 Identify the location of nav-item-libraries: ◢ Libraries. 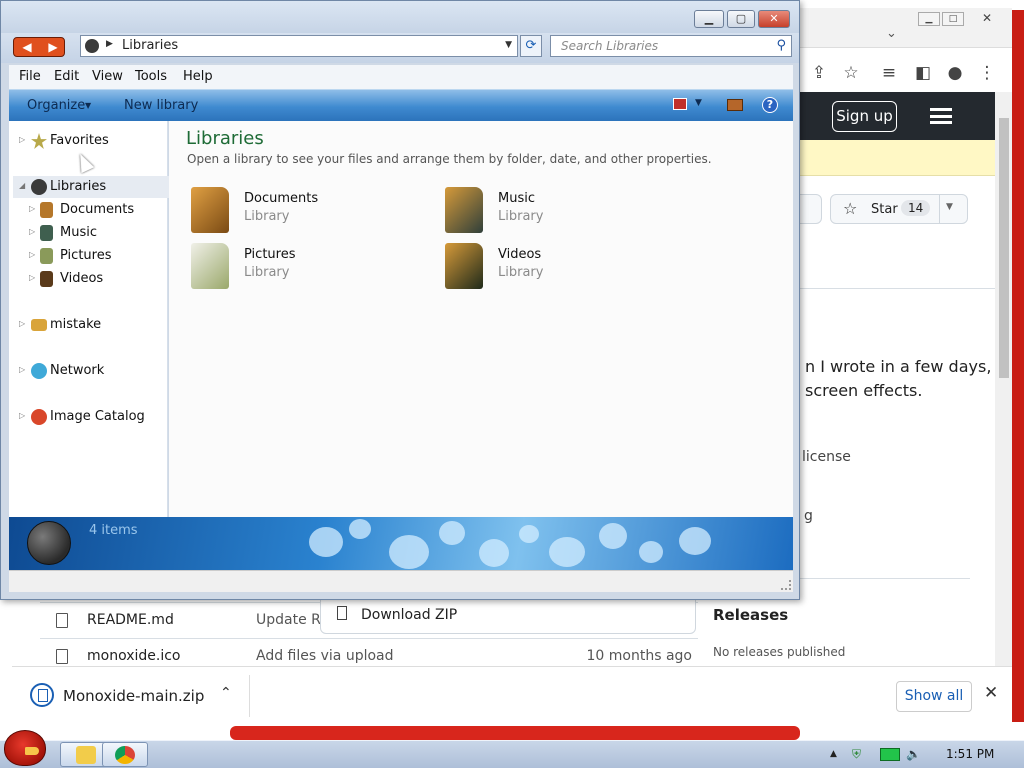
(91, 187).